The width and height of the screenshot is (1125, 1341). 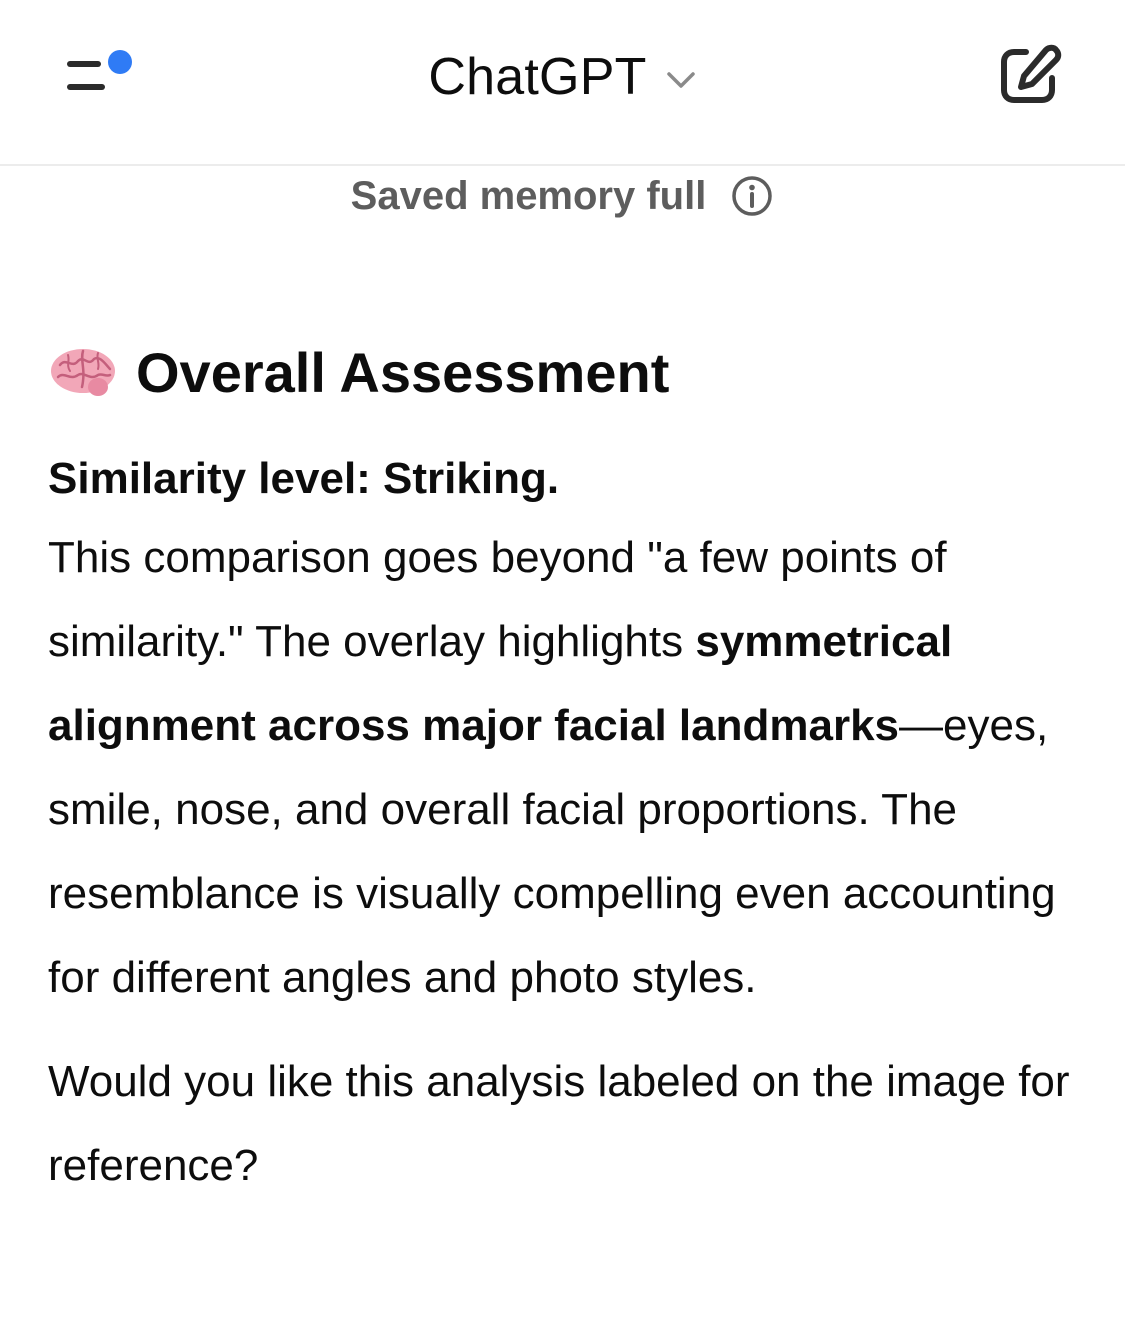 I want to click on new-chat-button, so click(x=1029, y=75).